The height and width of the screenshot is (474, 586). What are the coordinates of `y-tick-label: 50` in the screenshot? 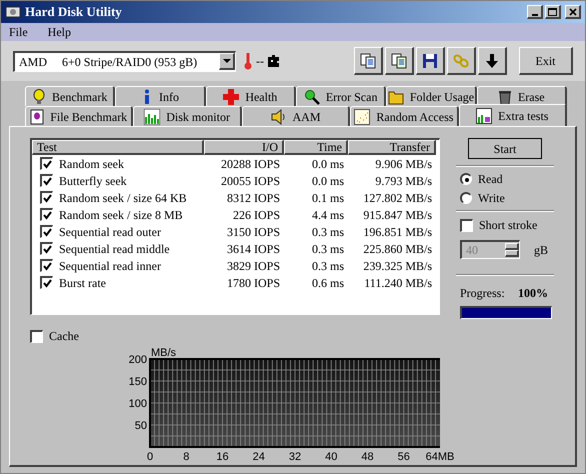 It's located at (140, 426).